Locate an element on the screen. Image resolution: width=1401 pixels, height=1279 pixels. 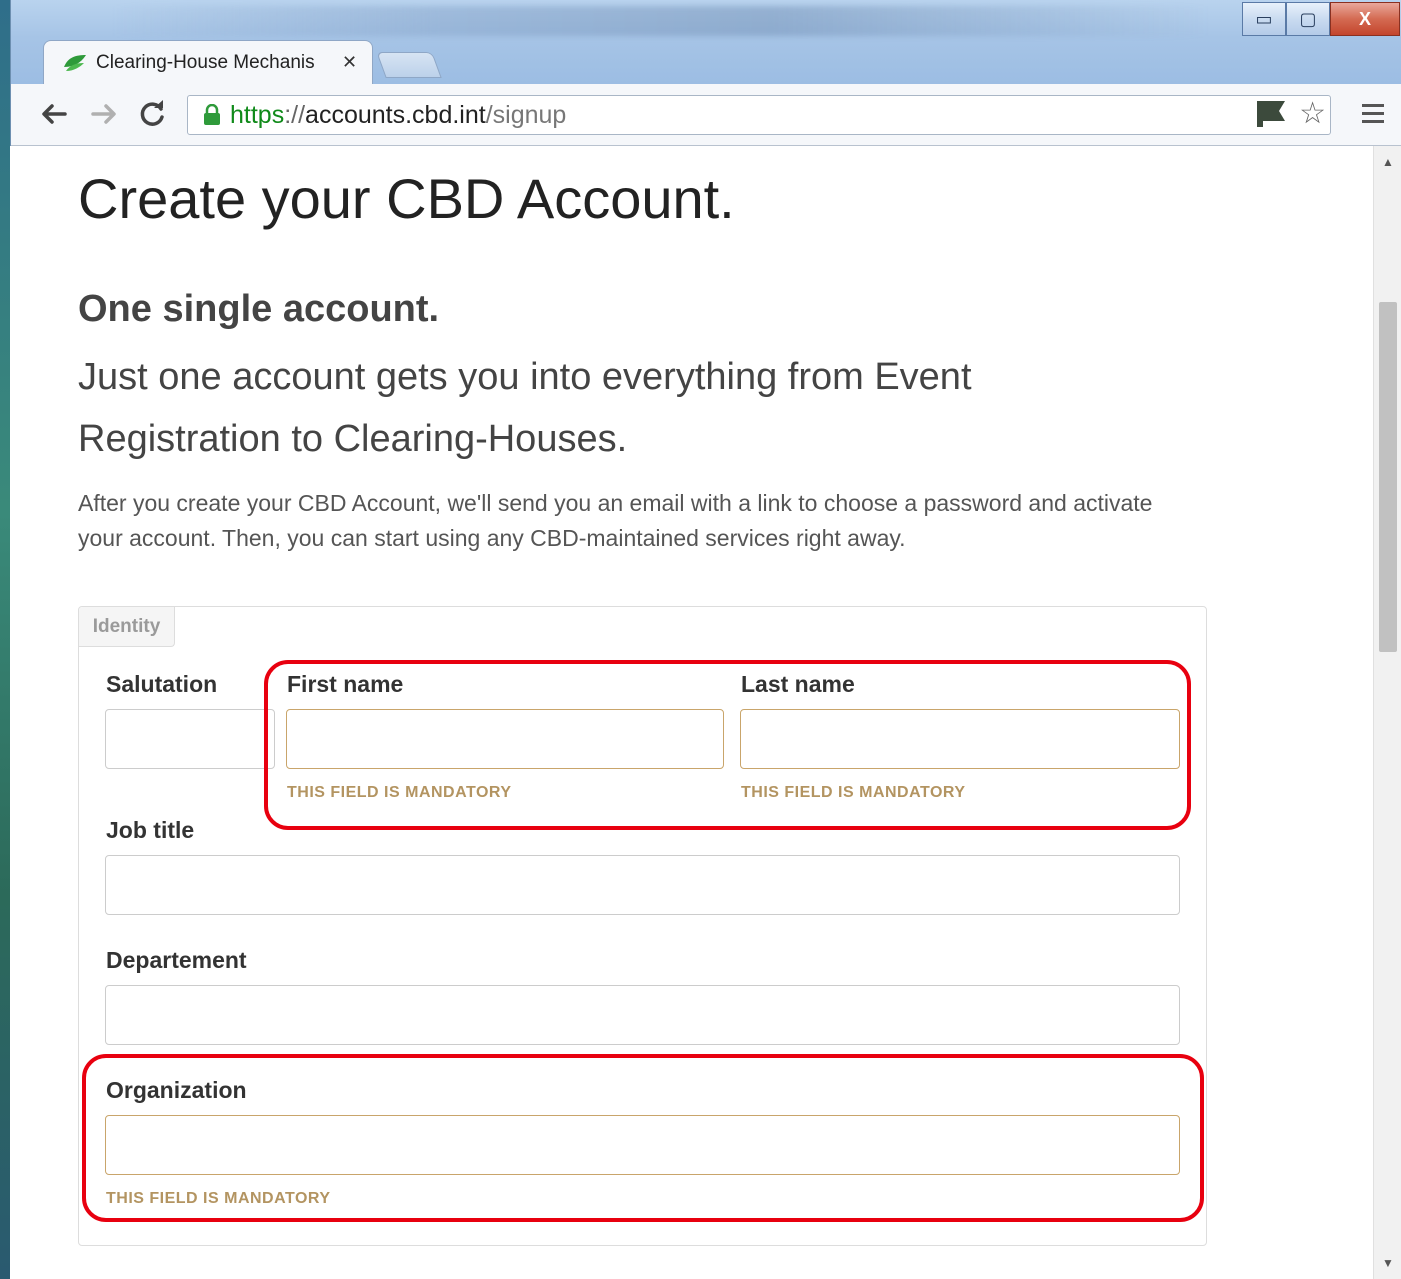
vertical-scrollbar: ▲ ▼ is located at coordinates (1387, 712).